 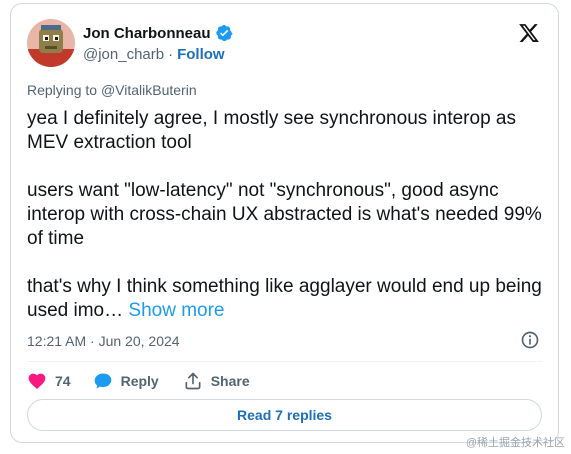 What do you see at coordinates (176, 310) in the screenshot?
I see `show-more-link: Show more` at bounding box center [176, 310].